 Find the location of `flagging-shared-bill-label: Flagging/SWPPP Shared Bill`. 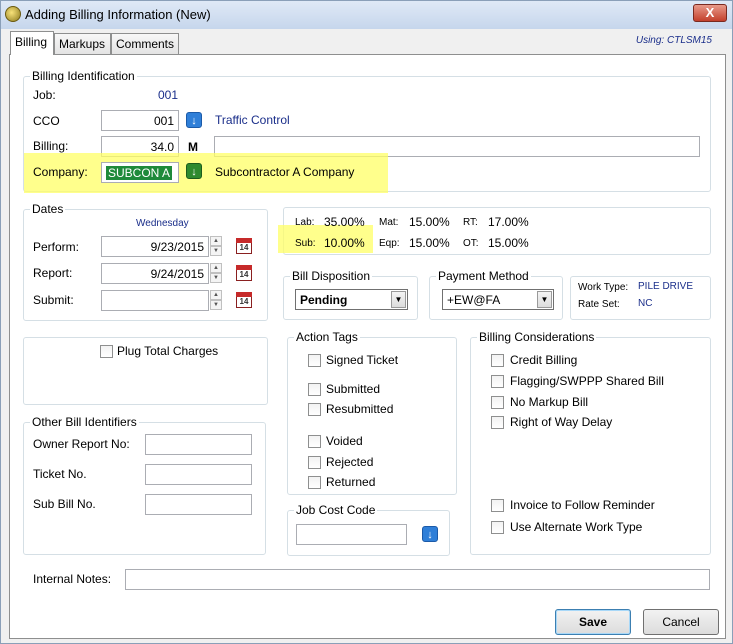

flagging-shared-bill-label: Flagging/SWPPP Shared Bill is located at coordinates (587, 381).